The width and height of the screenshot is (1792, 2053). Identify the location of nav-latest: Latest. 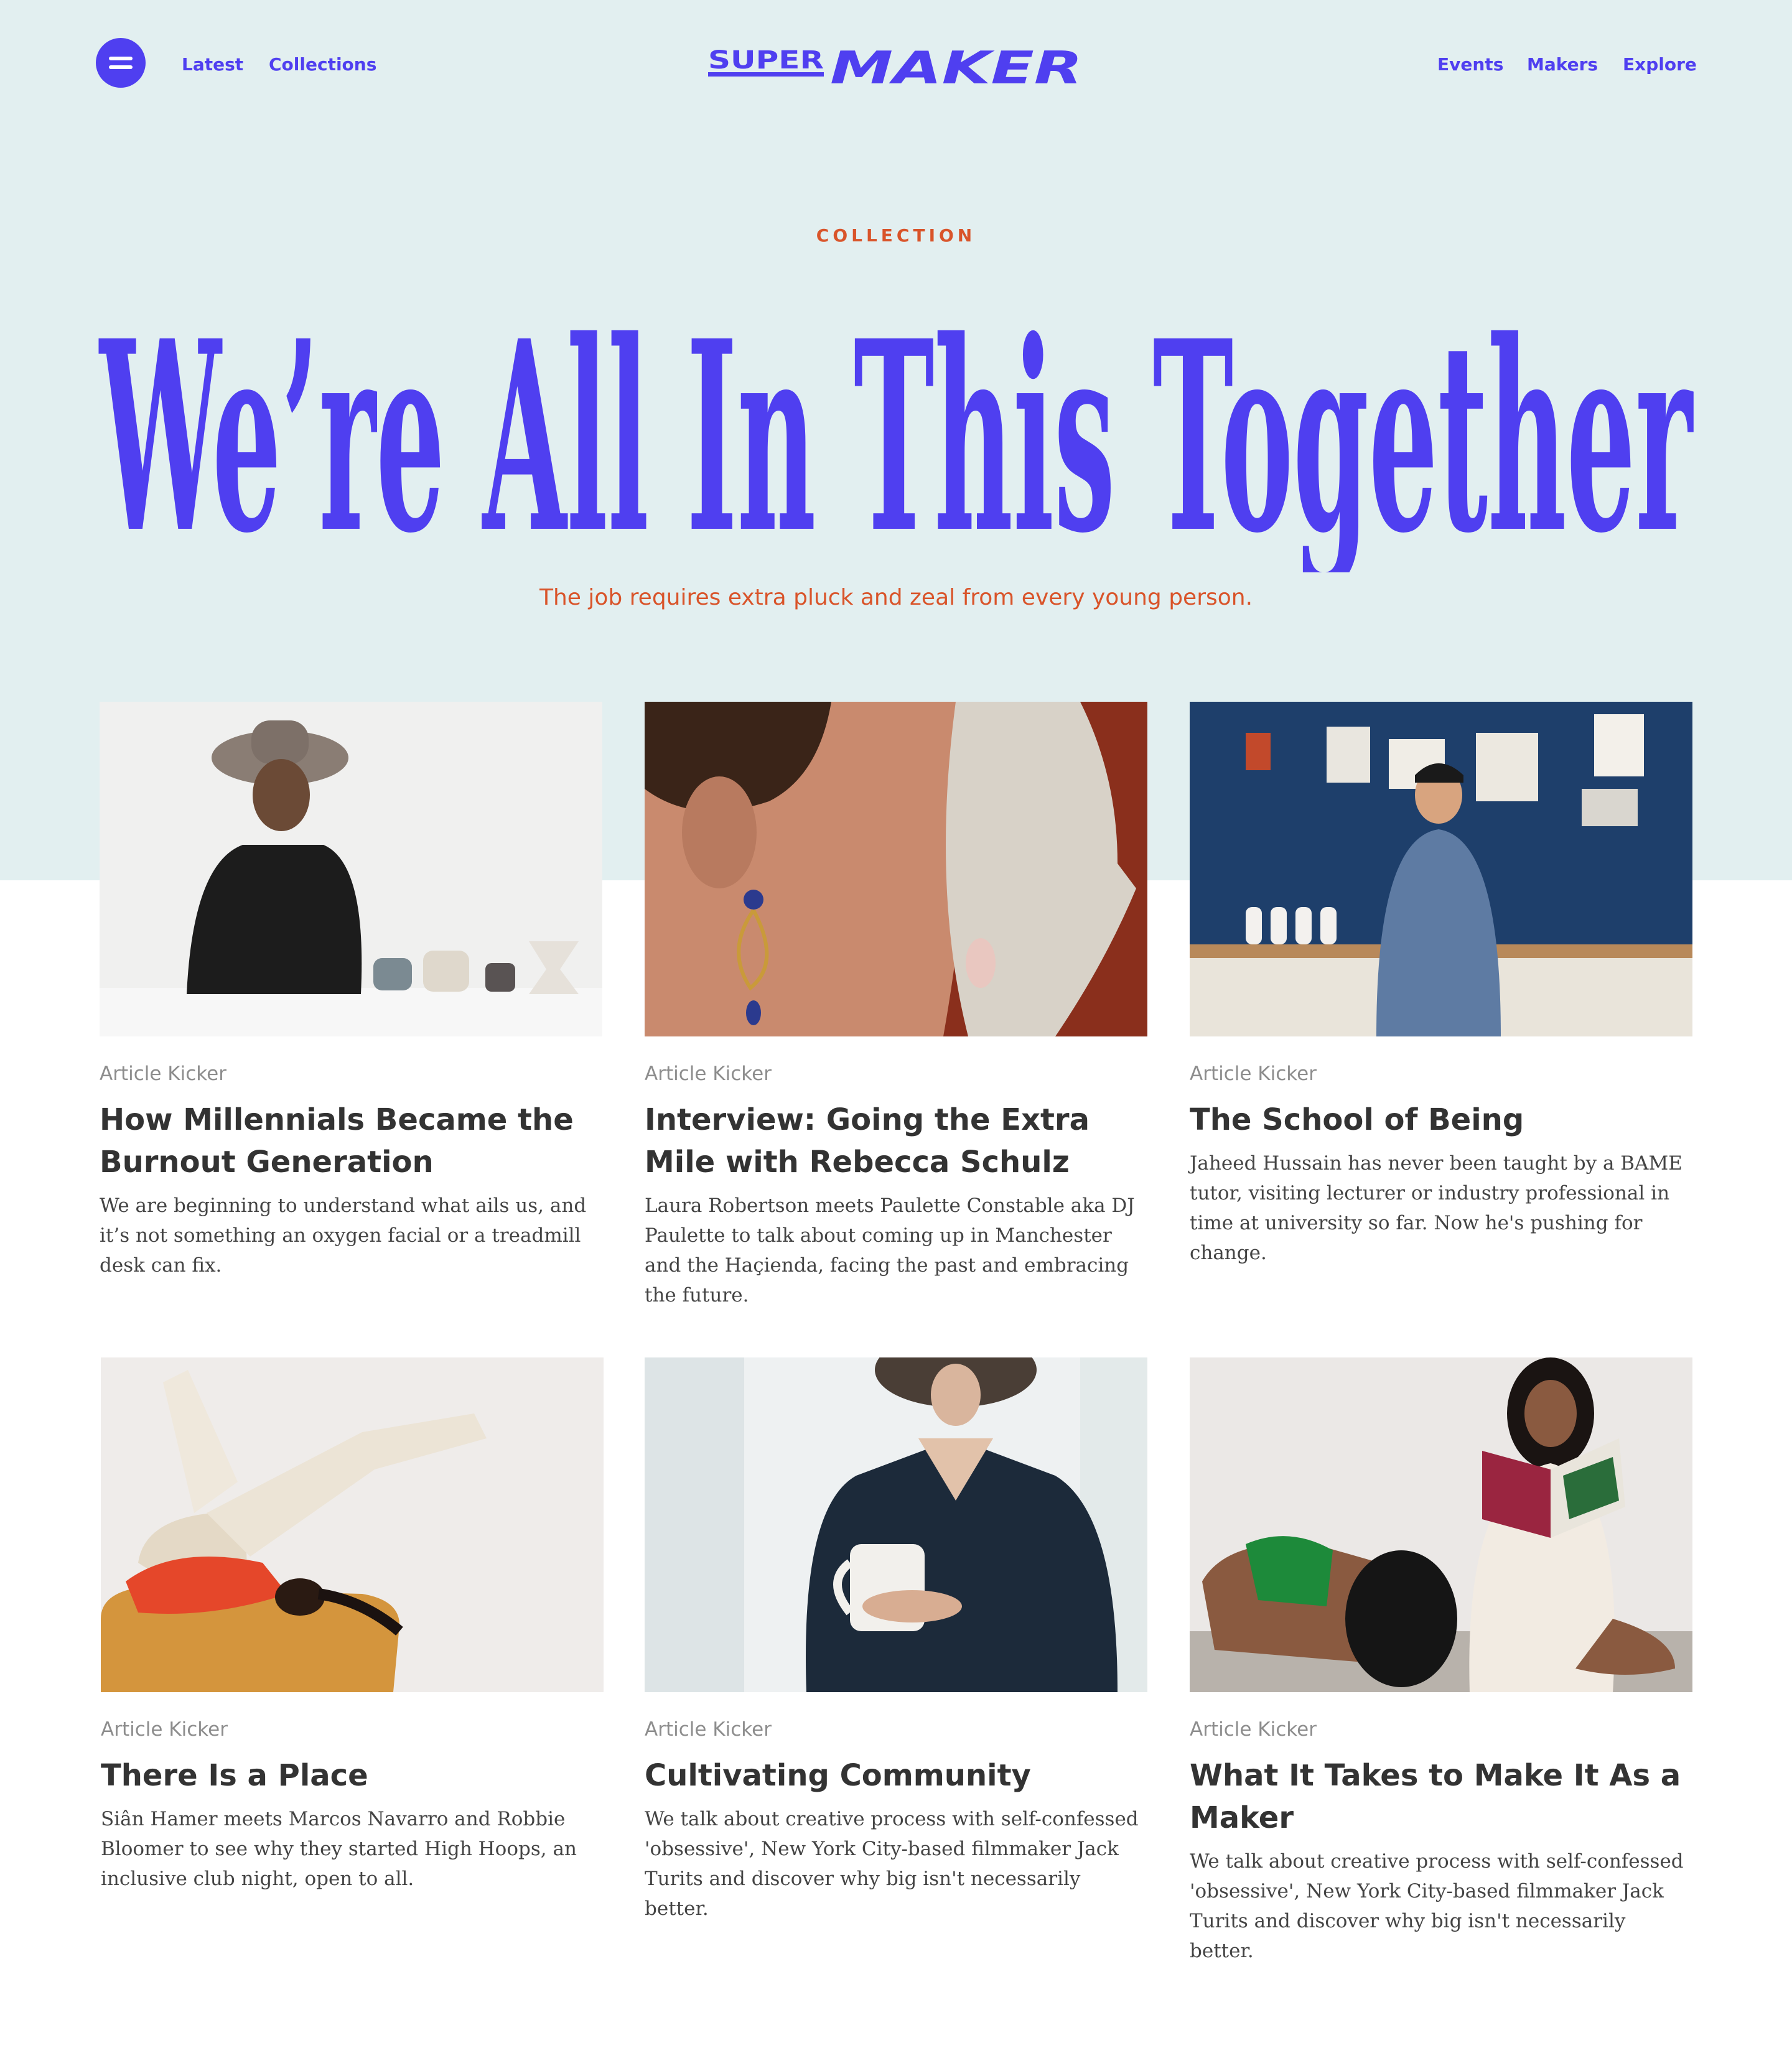
(213, 64).